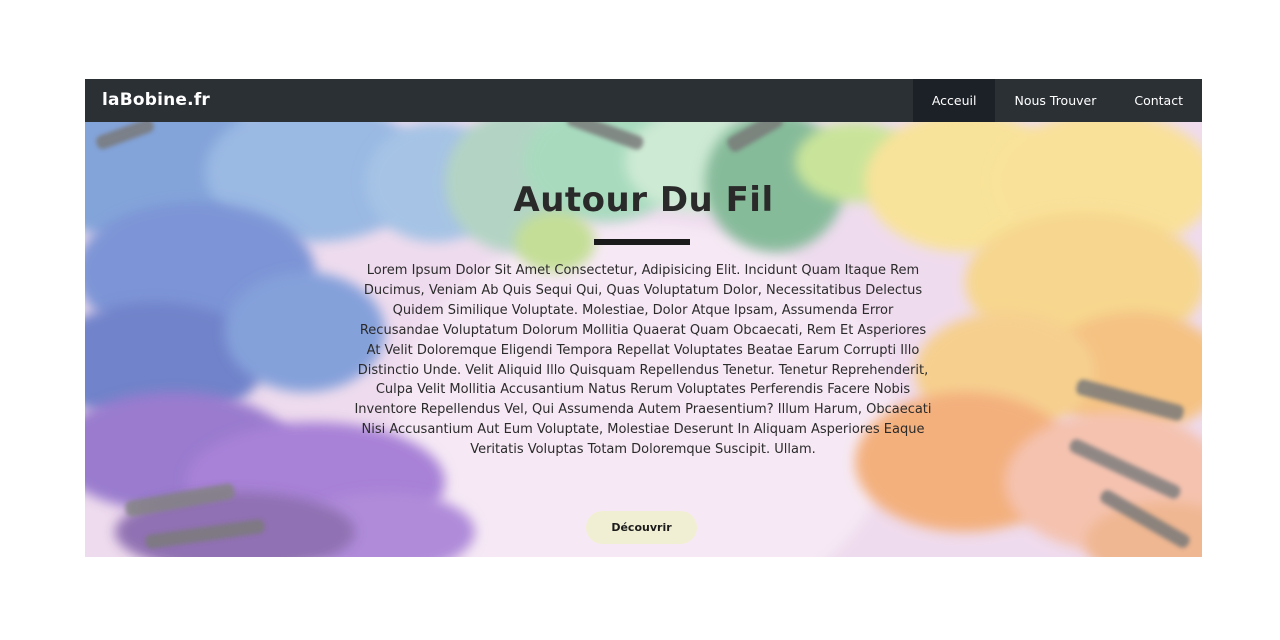 This screenshot has height=640, width=1280. What do you see at coordinates (641, 527) in the screenshot?
I see `discover-button: Découvrir` at bounding box center [641, 527].